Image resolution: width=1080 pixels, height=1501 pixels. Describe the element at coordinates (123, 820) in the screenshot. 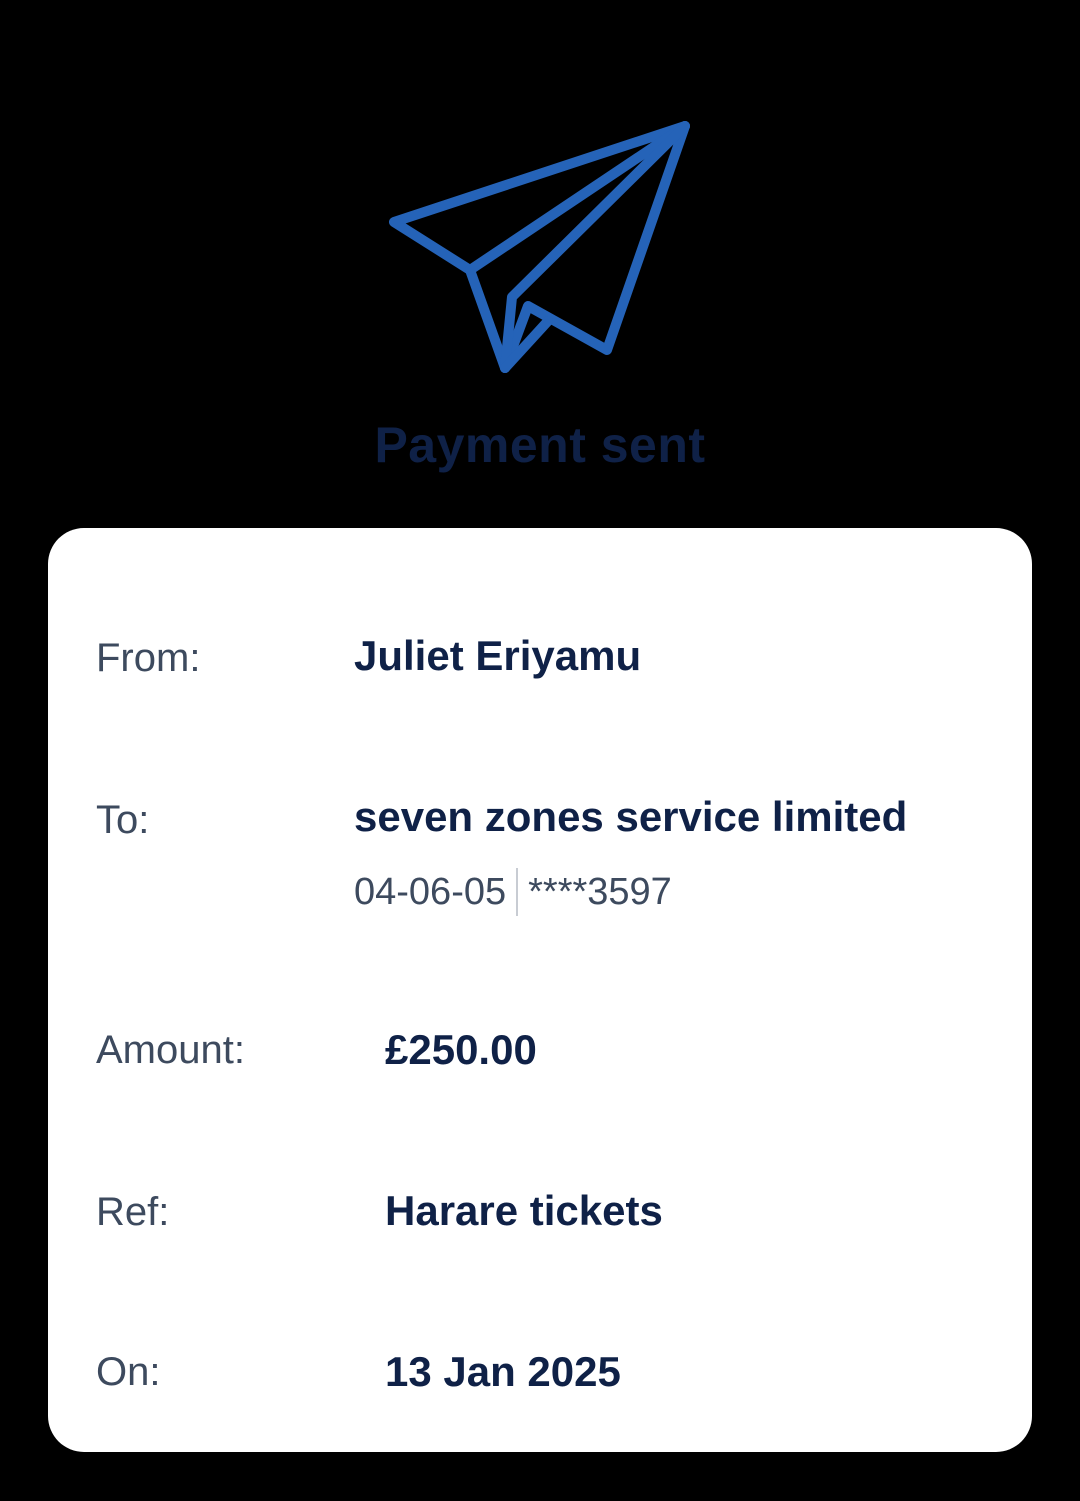

I see `to-label: To:` at that location.